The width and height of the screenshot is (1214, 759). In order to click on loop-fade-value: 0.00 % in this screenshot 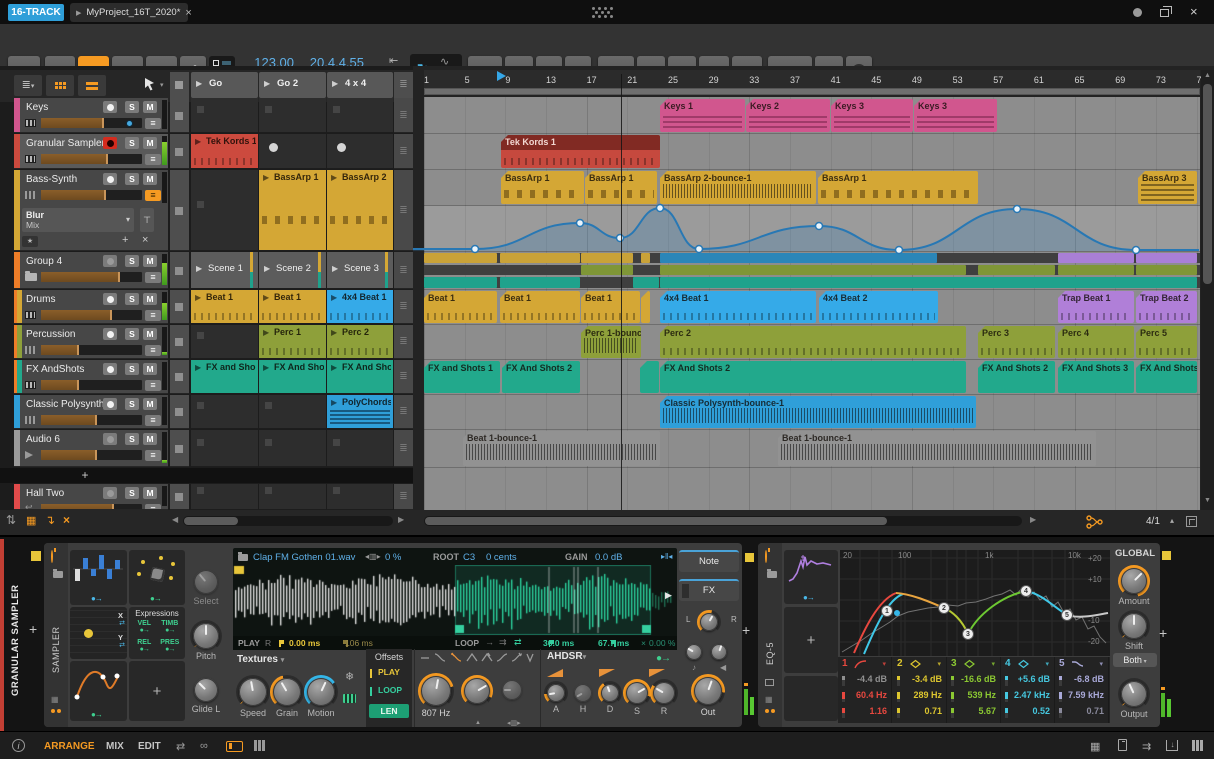, I will do `click(662, 643)`.